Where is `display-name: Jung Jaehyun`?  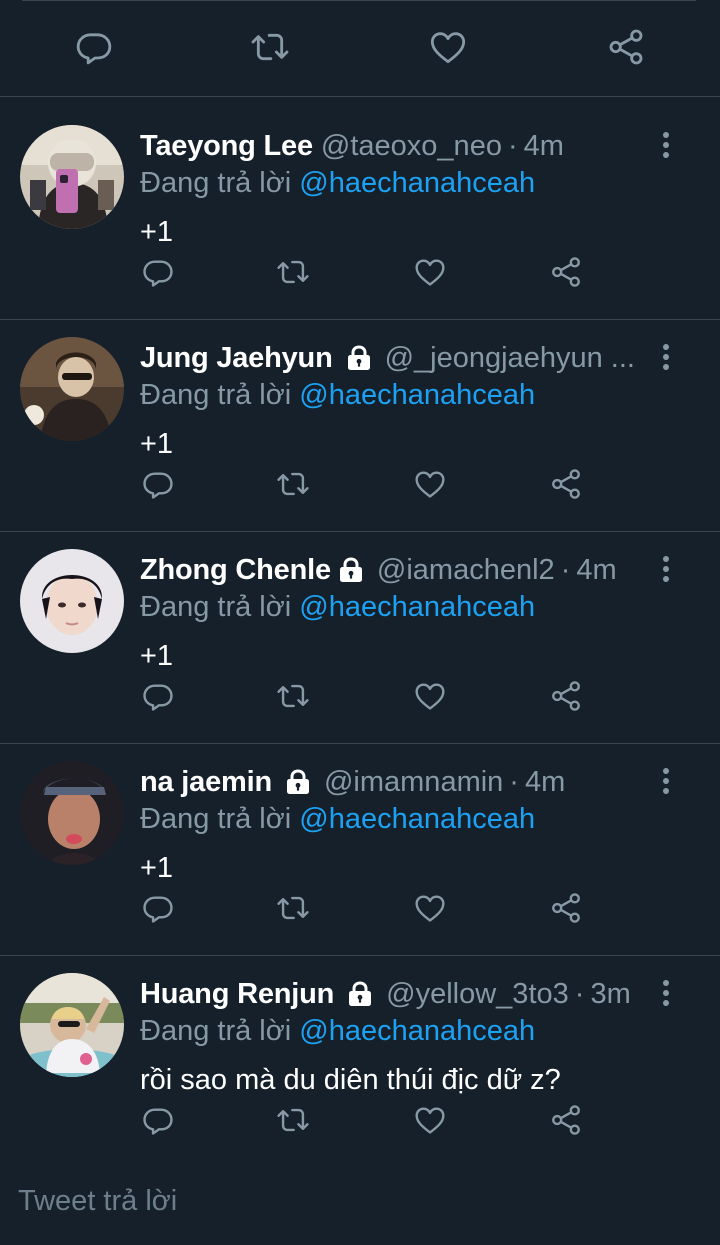 display-name: Jung Jaehyun is located at coordinates (236, 358).